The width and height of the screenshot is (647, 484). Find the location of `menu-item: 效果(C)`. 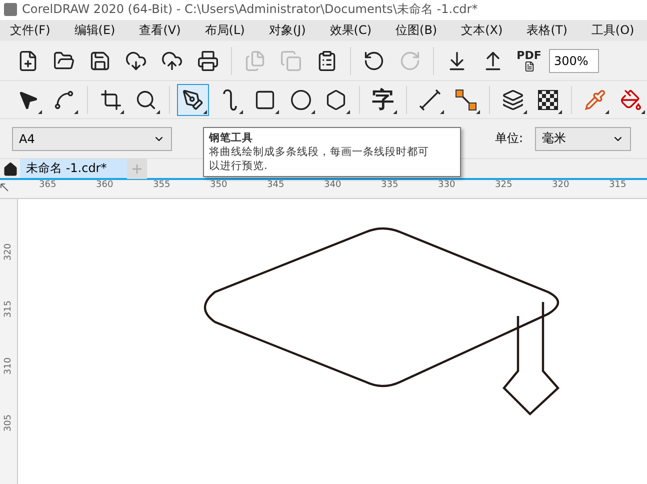

menu-item: 效果(C) is located at coordinates (352, 30).